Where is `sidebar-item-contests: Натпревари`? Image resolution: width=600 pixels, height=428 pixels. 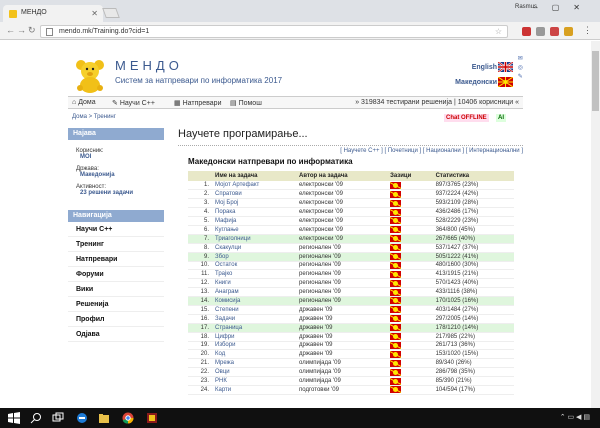 sidebar-item-contests: Натпревари is located at coordinates (116, 259).